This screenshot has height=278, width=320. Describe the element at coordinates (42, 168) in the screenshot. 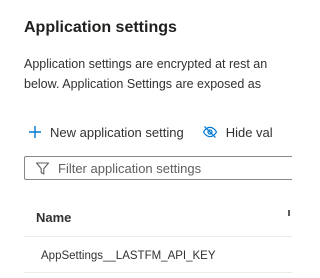

I see `filter-icon` at that location.